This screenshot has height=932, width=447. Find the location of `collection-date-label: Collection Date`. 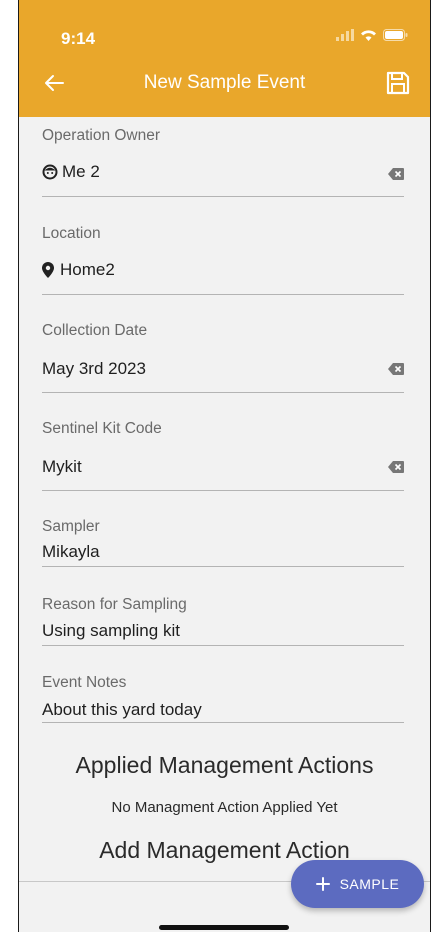

collection-date-label: Collection Date is located at coordinates (95, 330).